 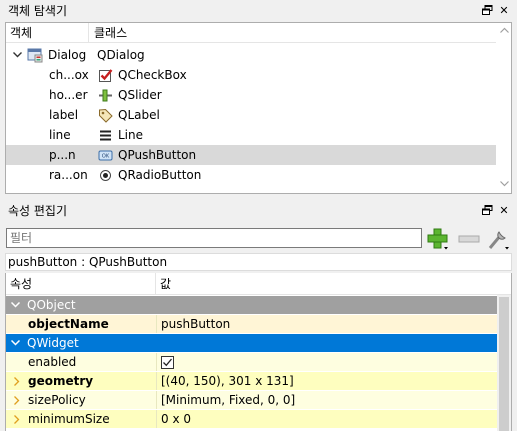 I want to click on checkbox-icon, so click(x=105, y=75).